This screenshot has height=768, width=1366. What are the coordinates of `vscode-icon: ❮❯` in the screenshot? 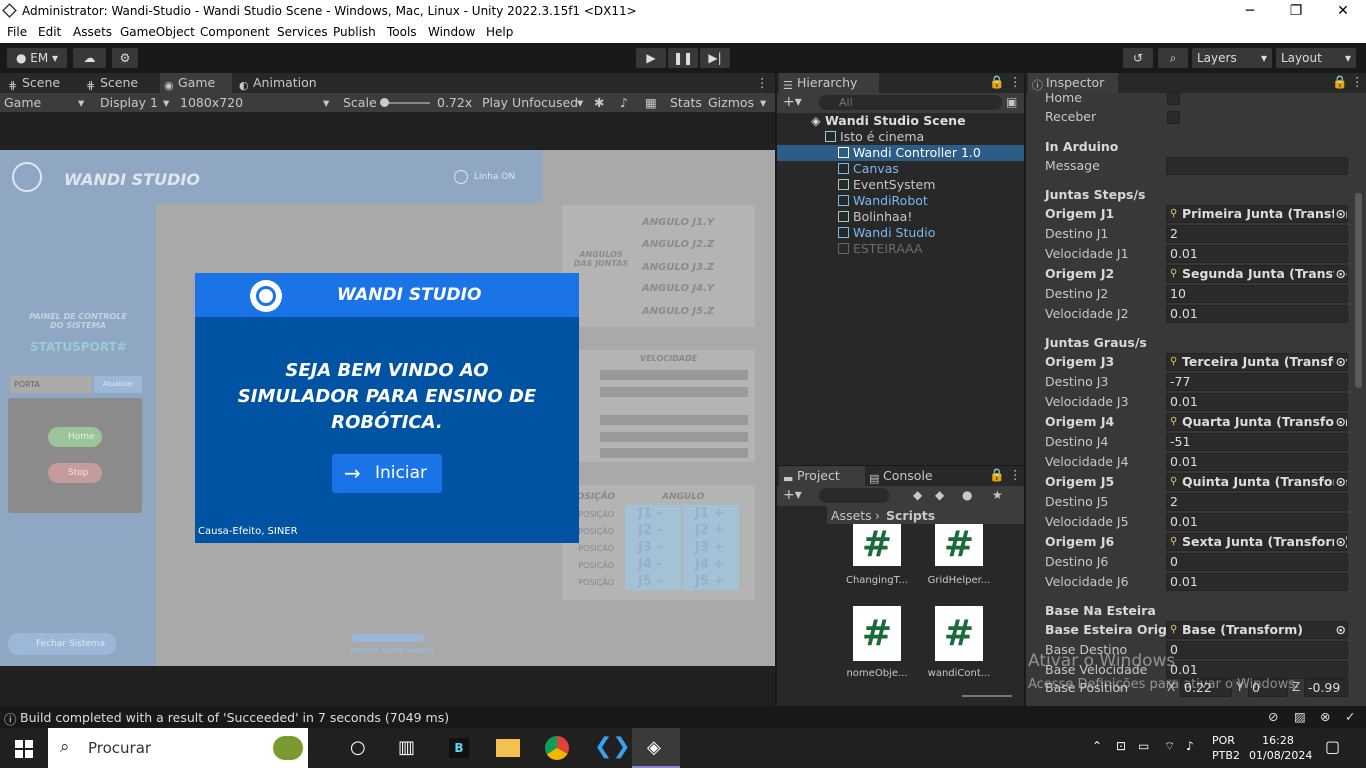 It's located at (612, 746).